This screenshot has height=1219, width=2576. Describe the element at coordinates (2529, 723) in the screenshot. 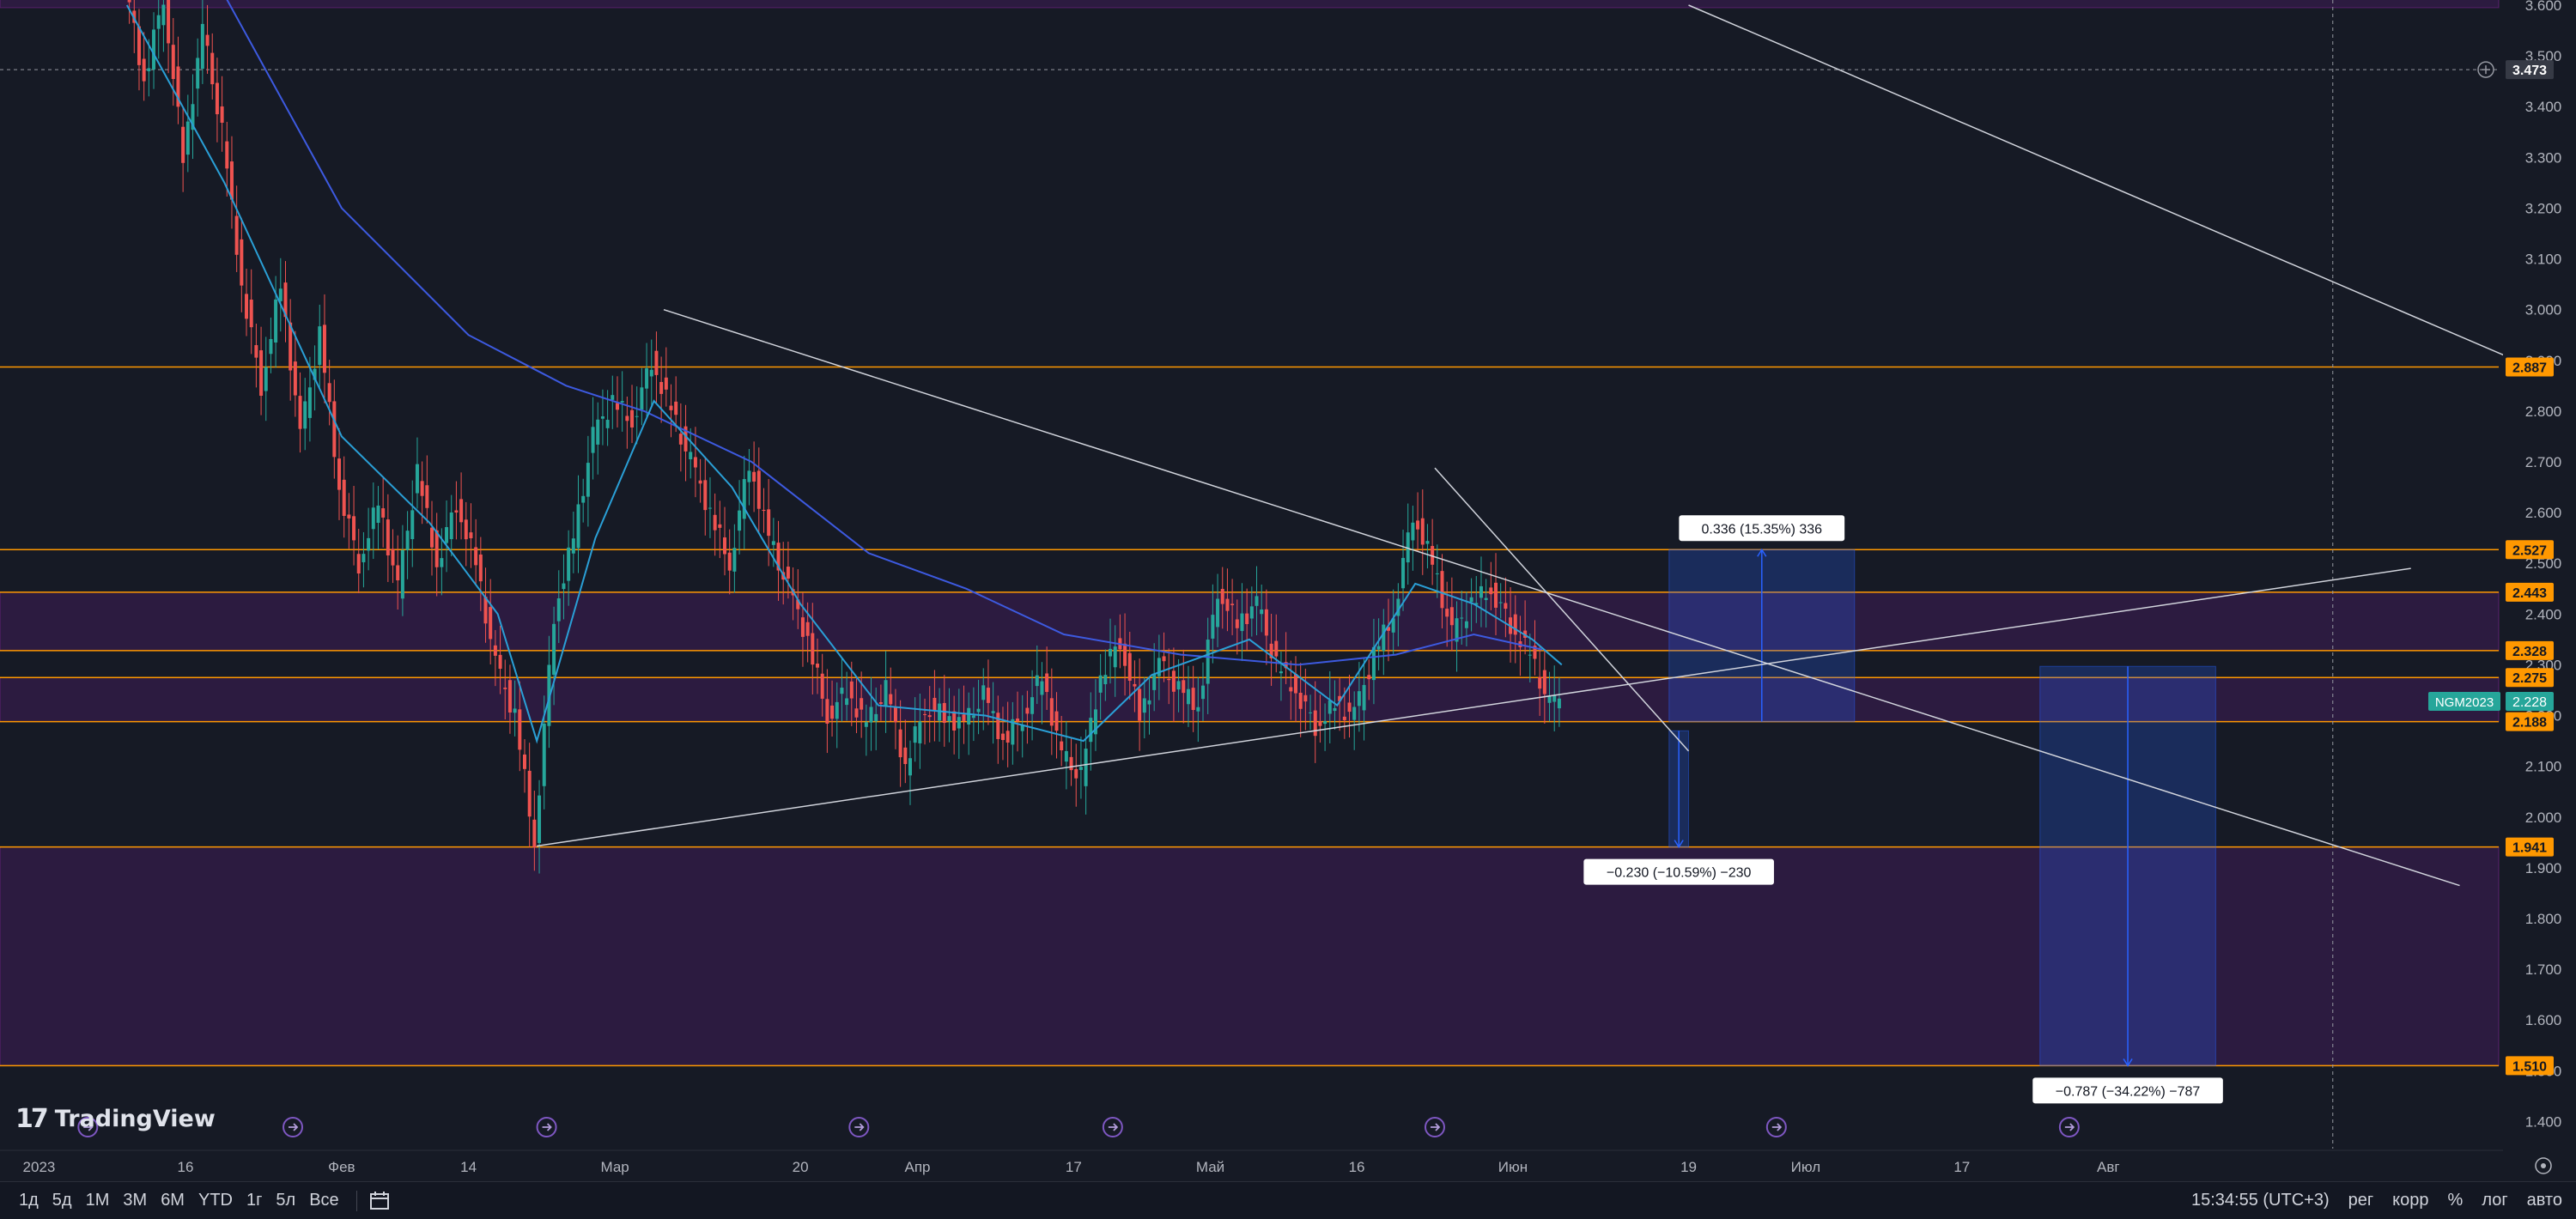

I see `level-price-label: 2.188` at that location.